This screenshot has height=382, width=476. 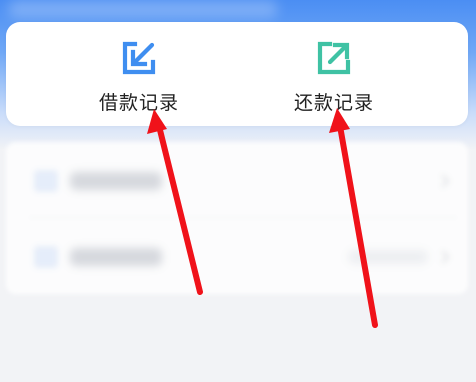 I want to click on borrow-record-label: 借款记录, so click(x=138, y=103).